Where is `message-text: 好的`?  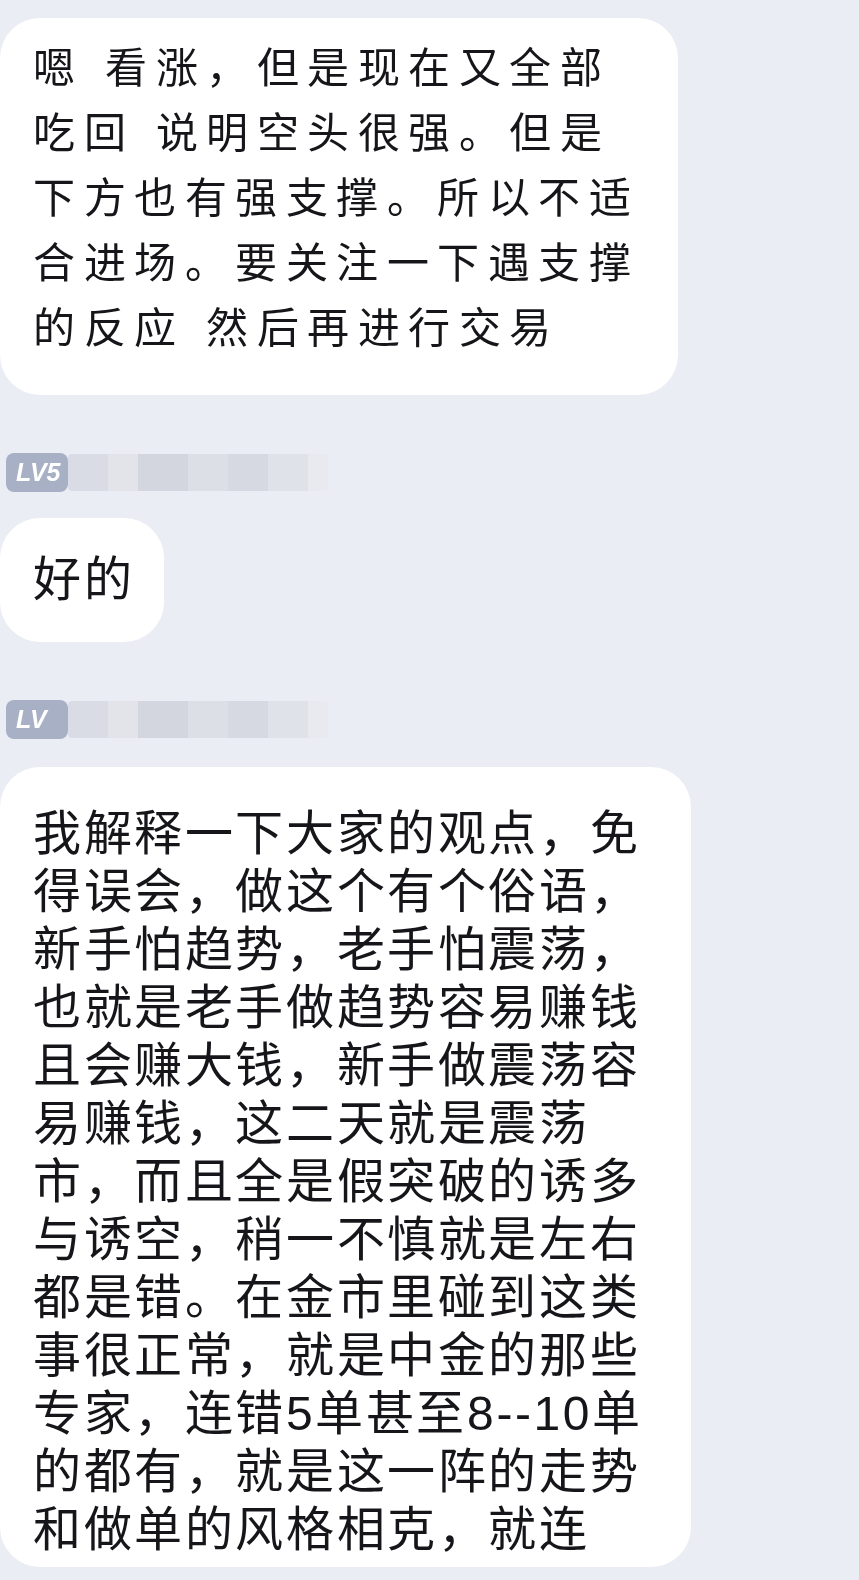 message-text: 好的 is located at coordinates (84, 580).